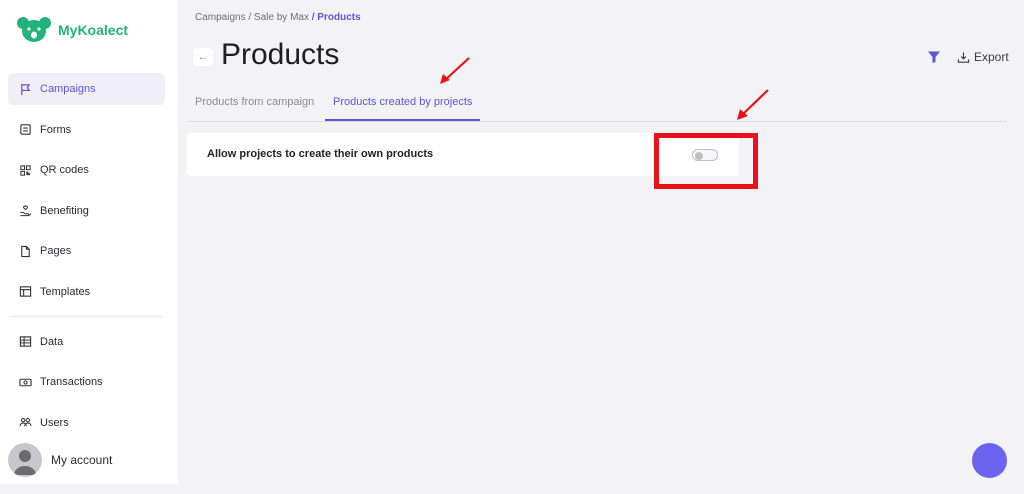  I want to click on arrow-left-icon: ←, so click(203, 57).